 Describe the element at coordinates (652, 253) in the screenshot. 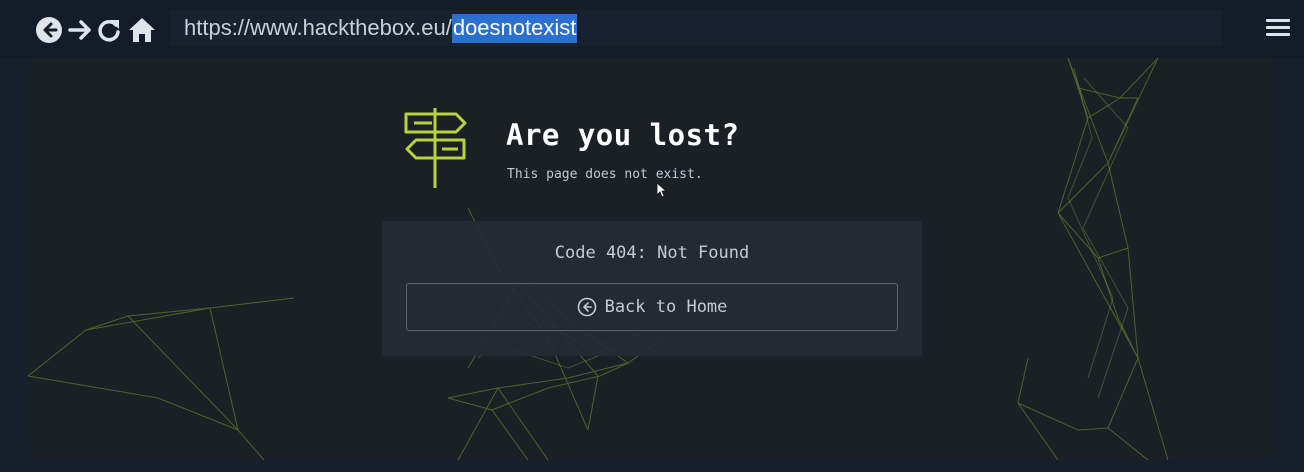

I see `error-code-text: Code 404: Not Found` at that location.